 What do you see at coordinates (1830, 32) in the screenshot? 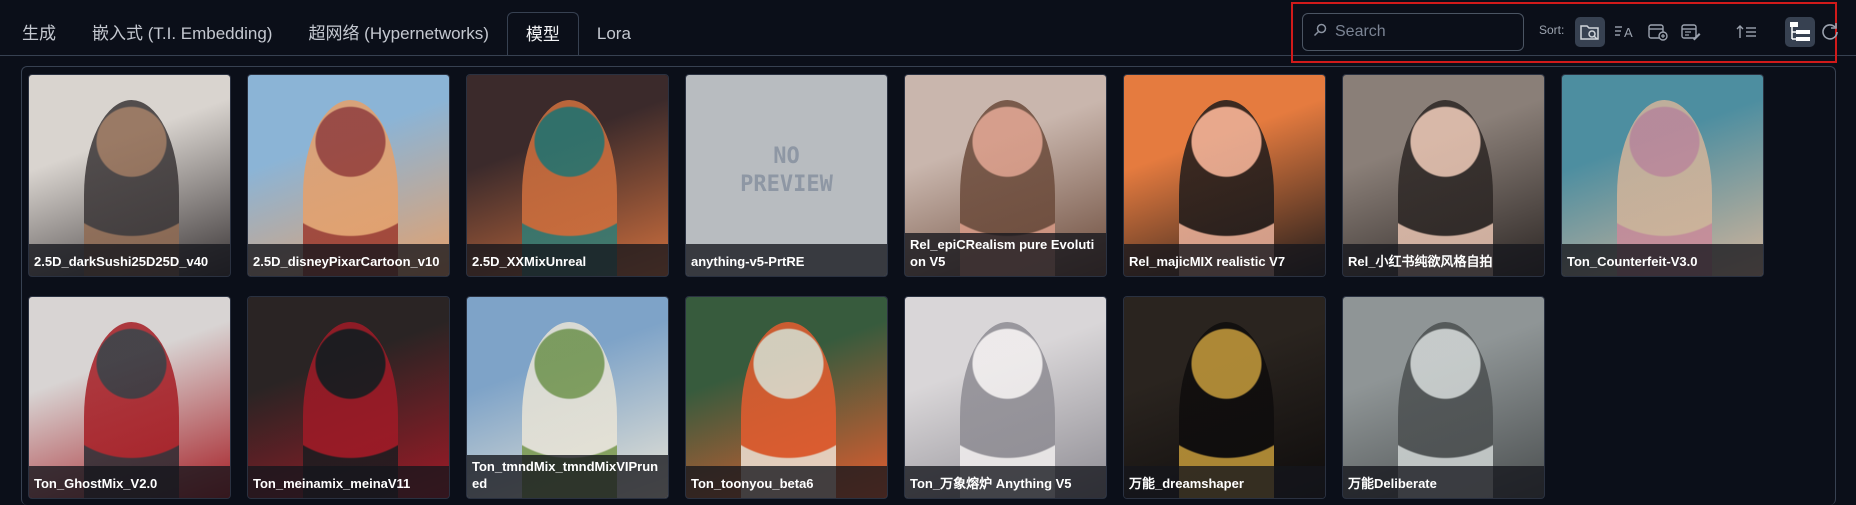
I see `refresh-icon` at bounding box center [1830, 32].